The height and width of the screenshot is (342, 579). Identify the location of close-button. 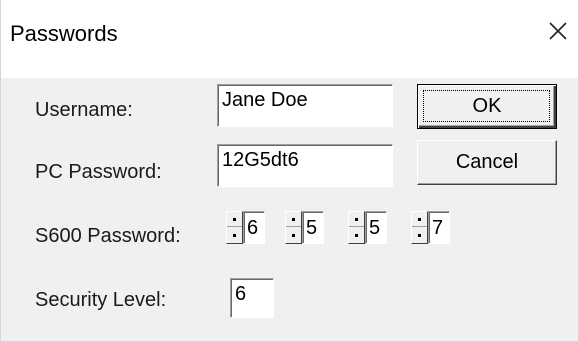
(558, 31).